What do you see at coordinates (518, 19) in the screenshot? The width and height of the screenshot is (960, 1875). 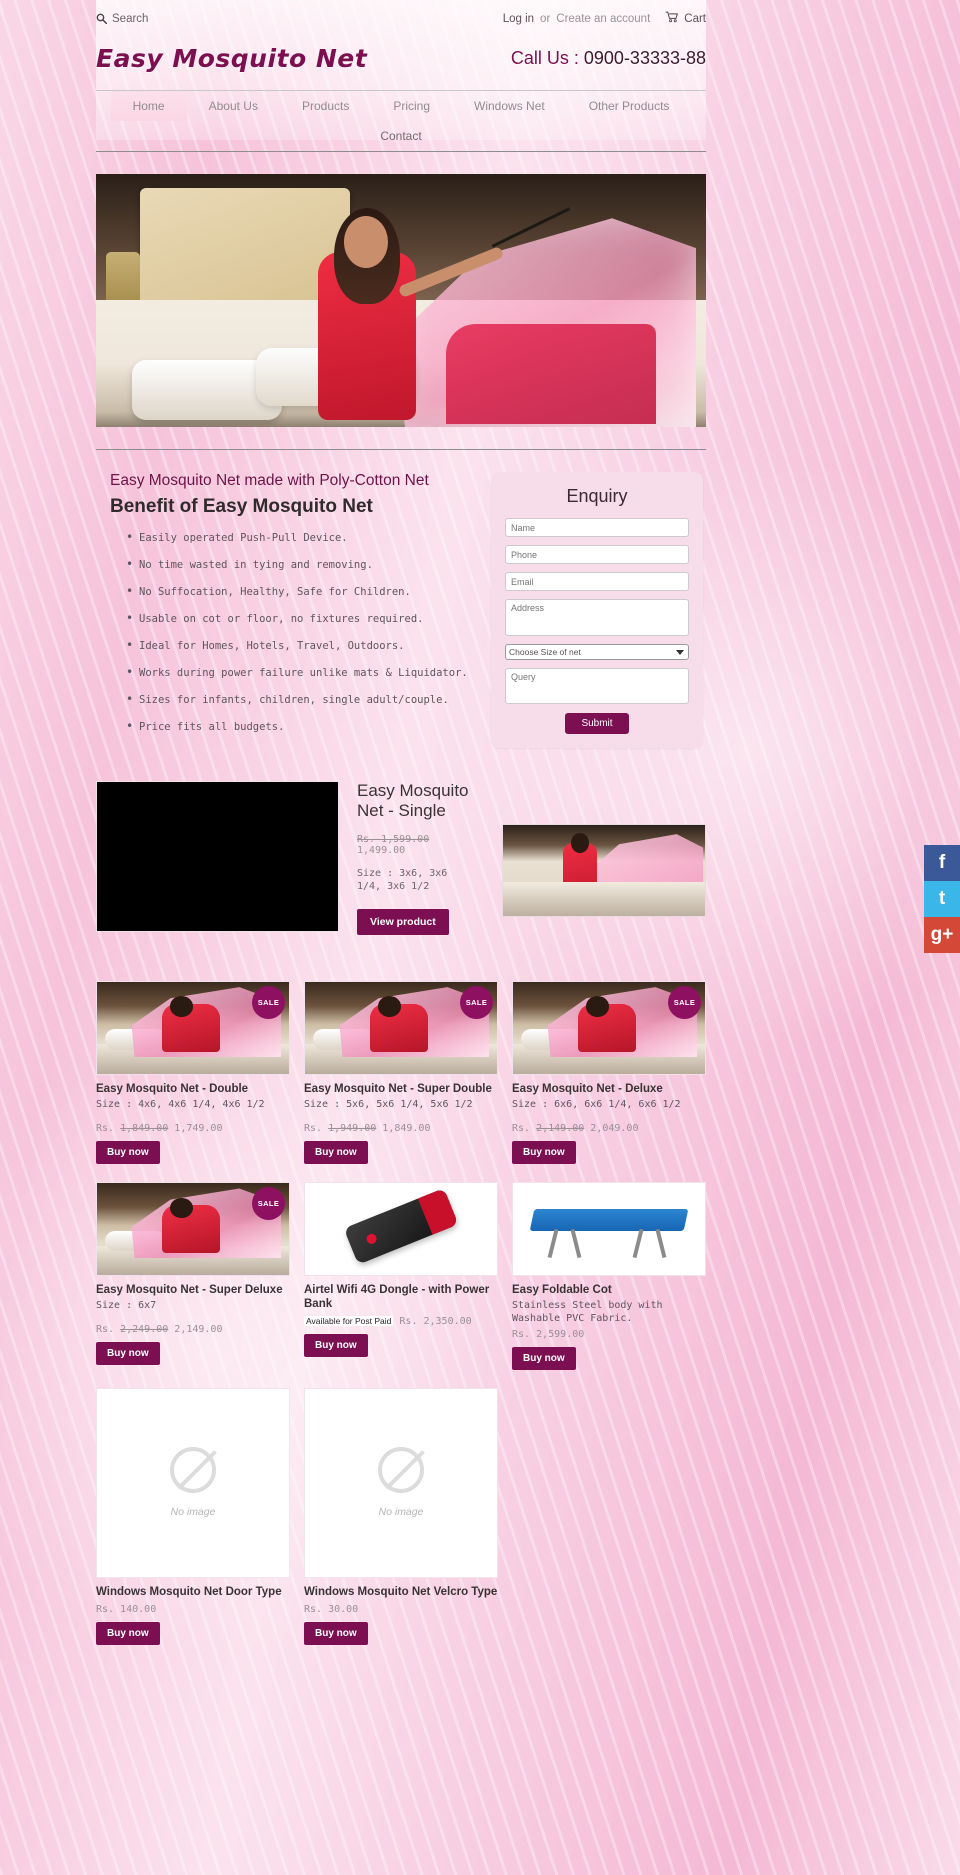 I see `login-link: Log in` at bounding box center [518, 19].